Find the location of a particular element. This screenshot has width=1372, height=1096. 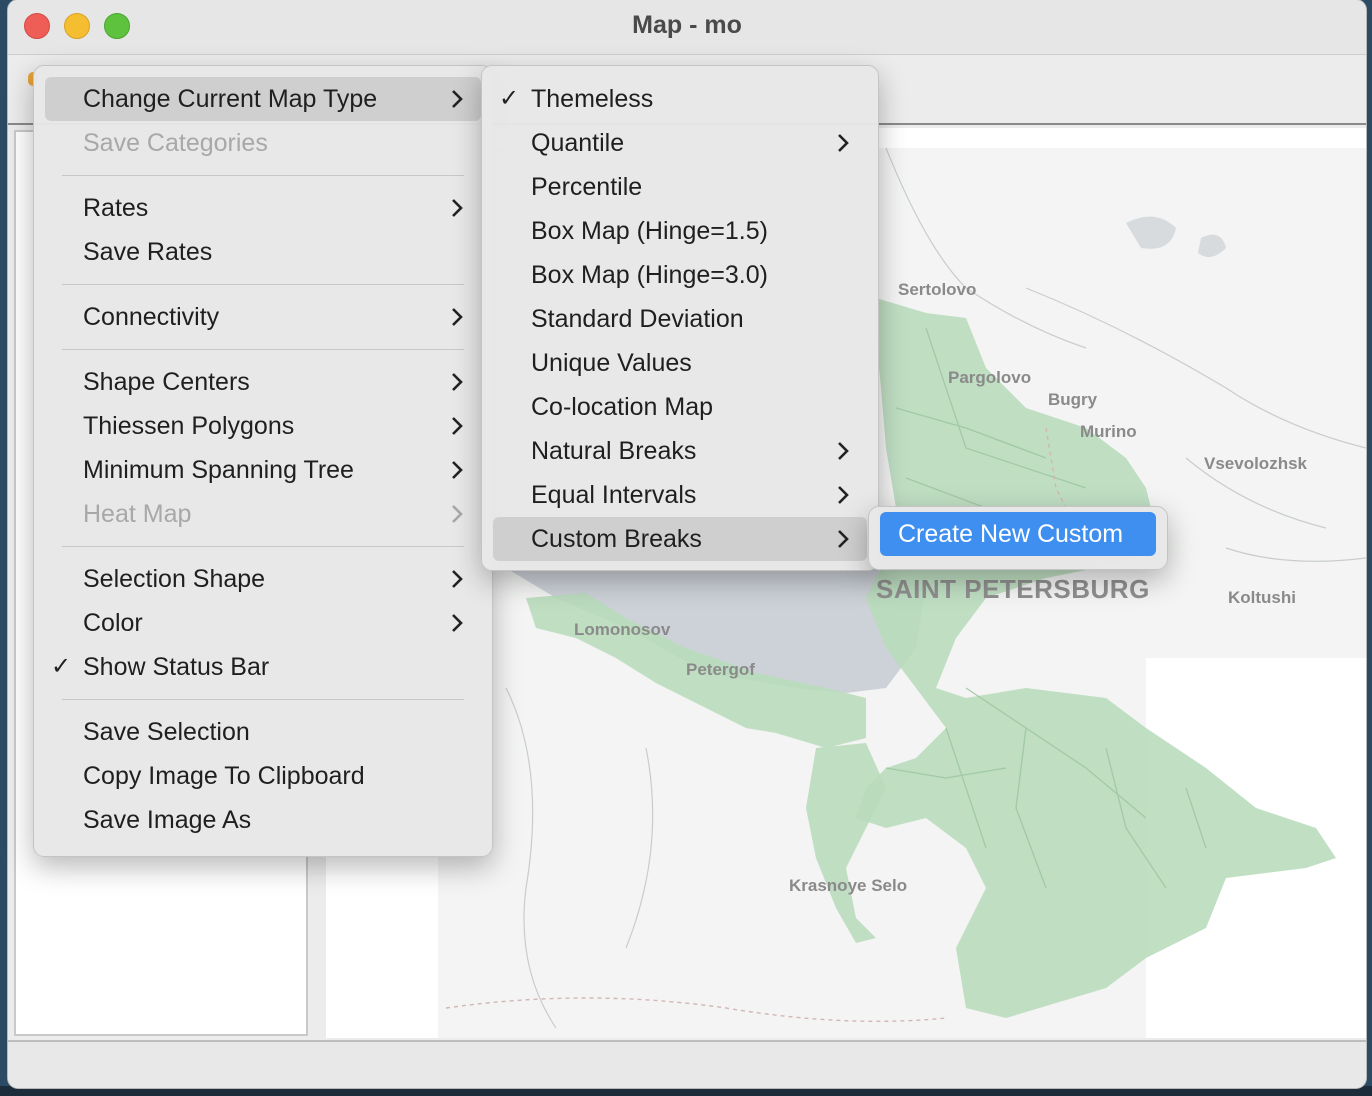

menu-item-label: Rates is located at coordinates (116, 208).